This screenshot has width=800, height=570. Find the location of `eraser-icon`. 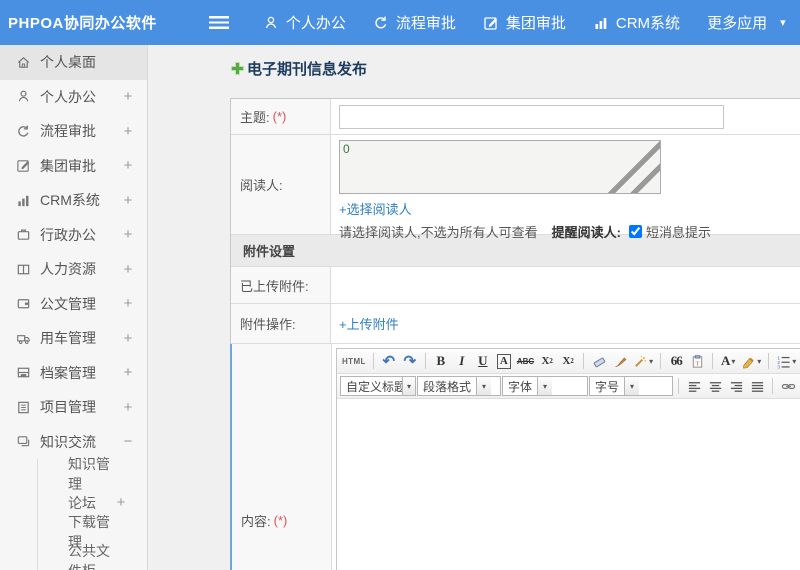

eraser-icon is located at coordinates (599, 361).